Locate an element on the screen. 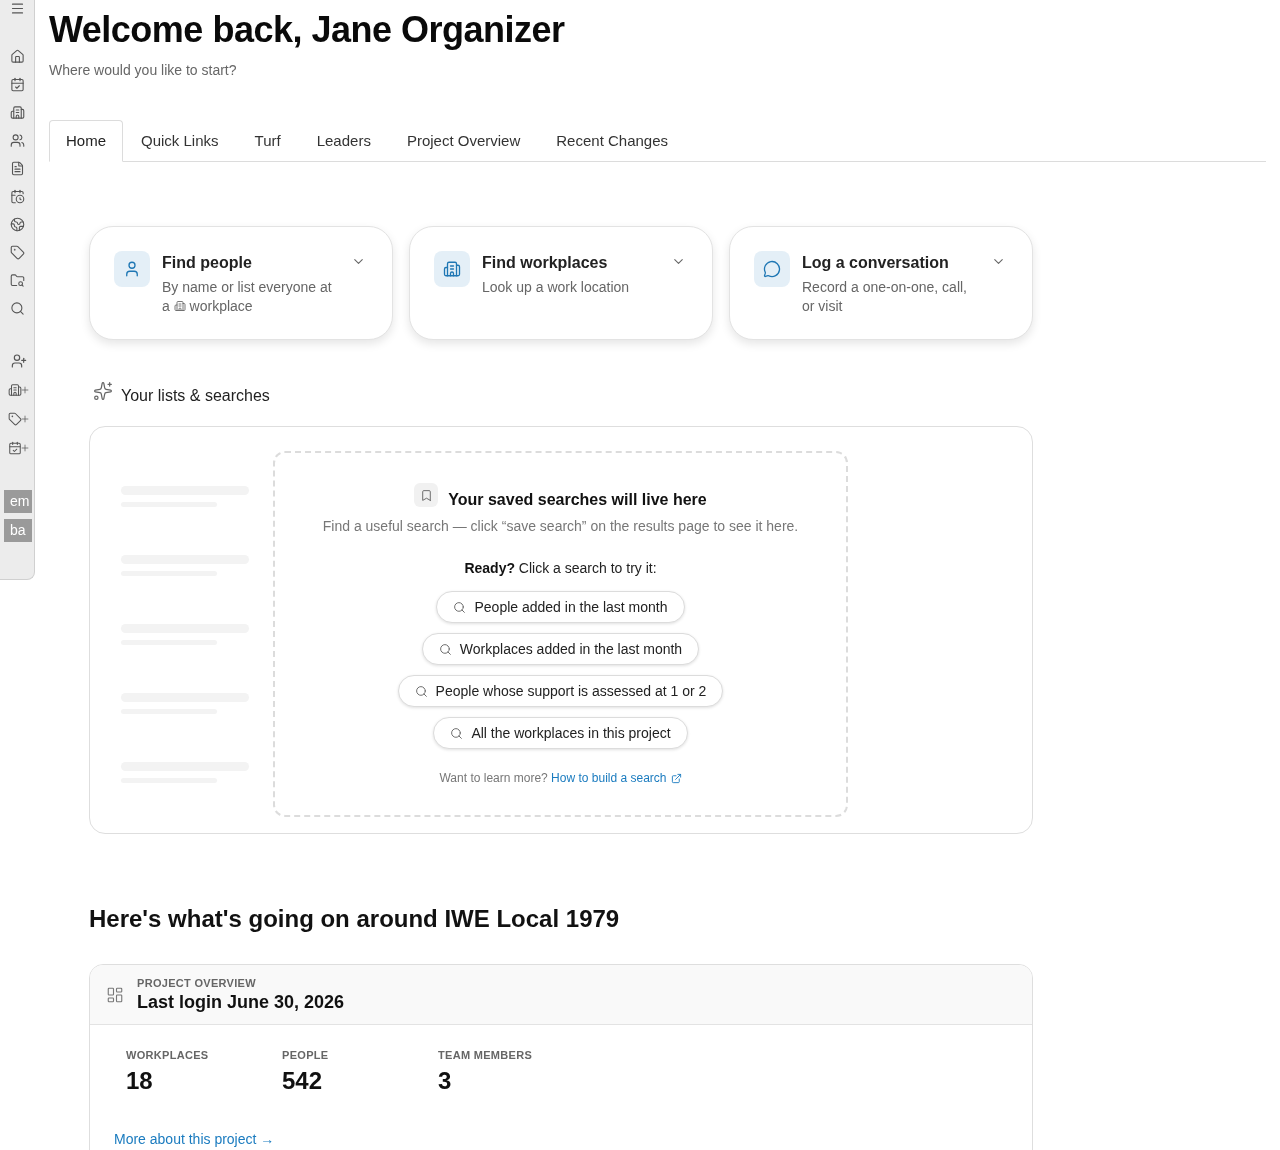 This screenshot has height=1150, width=1280. action-card: Log a conversation Record a one-on-one, call, or visit is located at coordinates (881, 283).